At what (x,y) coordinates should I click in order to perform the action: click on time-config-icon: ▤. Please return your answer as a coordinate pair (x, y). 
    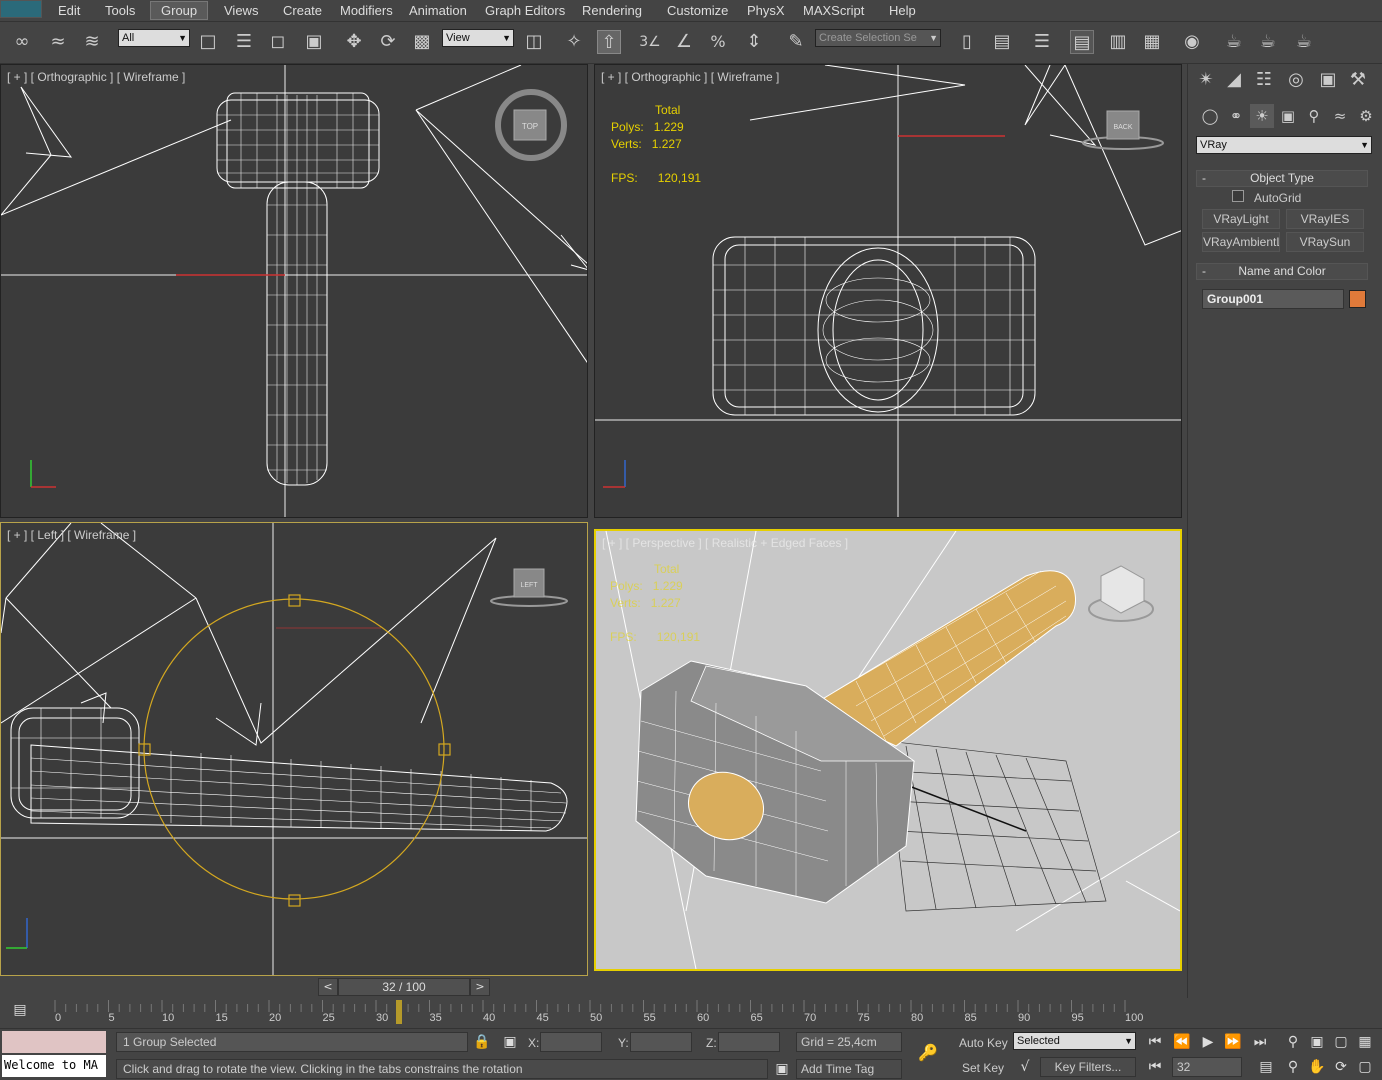
    Looking at the image, I should click on (1266, 1067).